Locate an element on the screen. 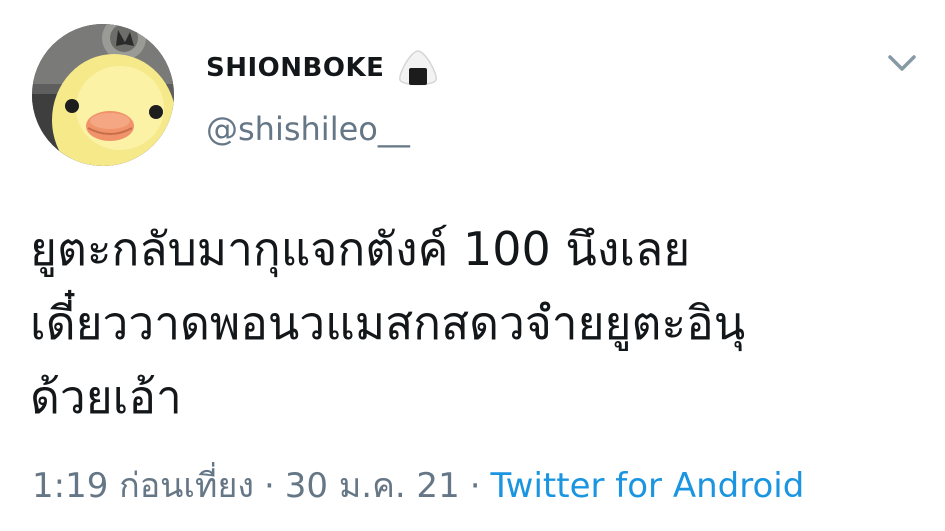 Image resolution: width=945 pixels, height=531 pixels. chevron-down-icon is located at coordinates (902, 63).